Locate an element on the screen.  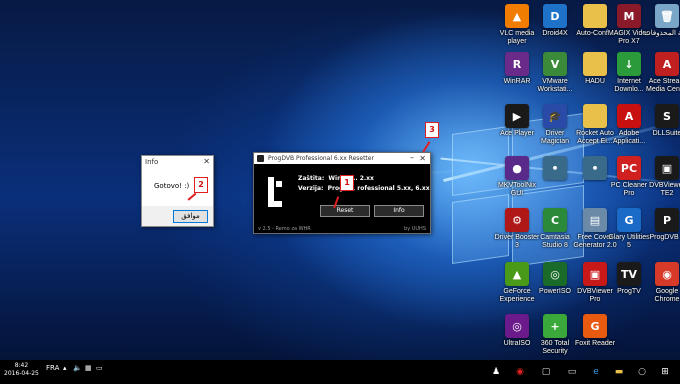
droid4x-icon: D is located at coordinates (555, 16).